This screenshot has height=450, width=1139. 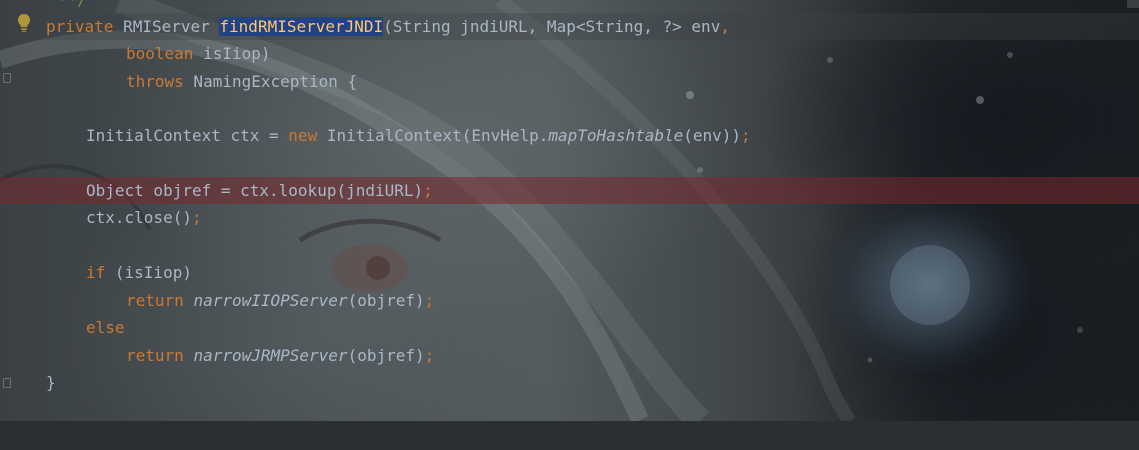 What do you see at coordinates (96, 272) in the screenshot?
I see `keyword: if` at bounding box center [96, 272].